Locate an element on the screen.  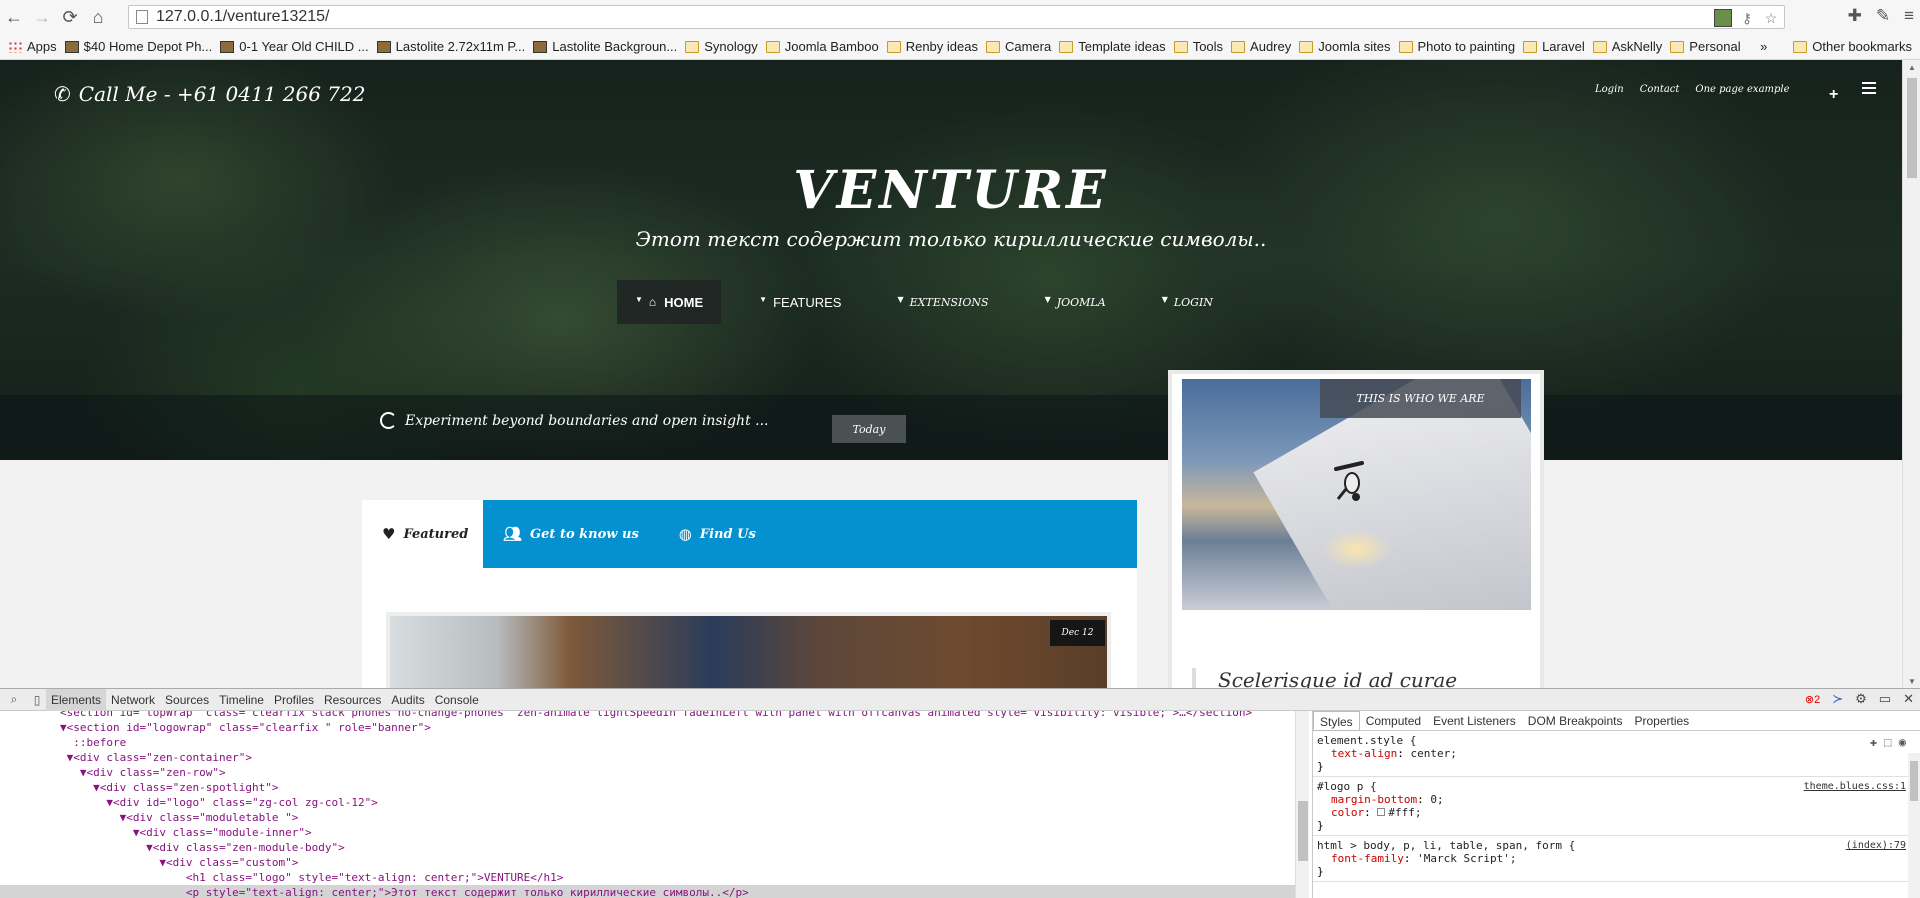
css-source-link: (index):79 is located at coordinates (1876, 845).